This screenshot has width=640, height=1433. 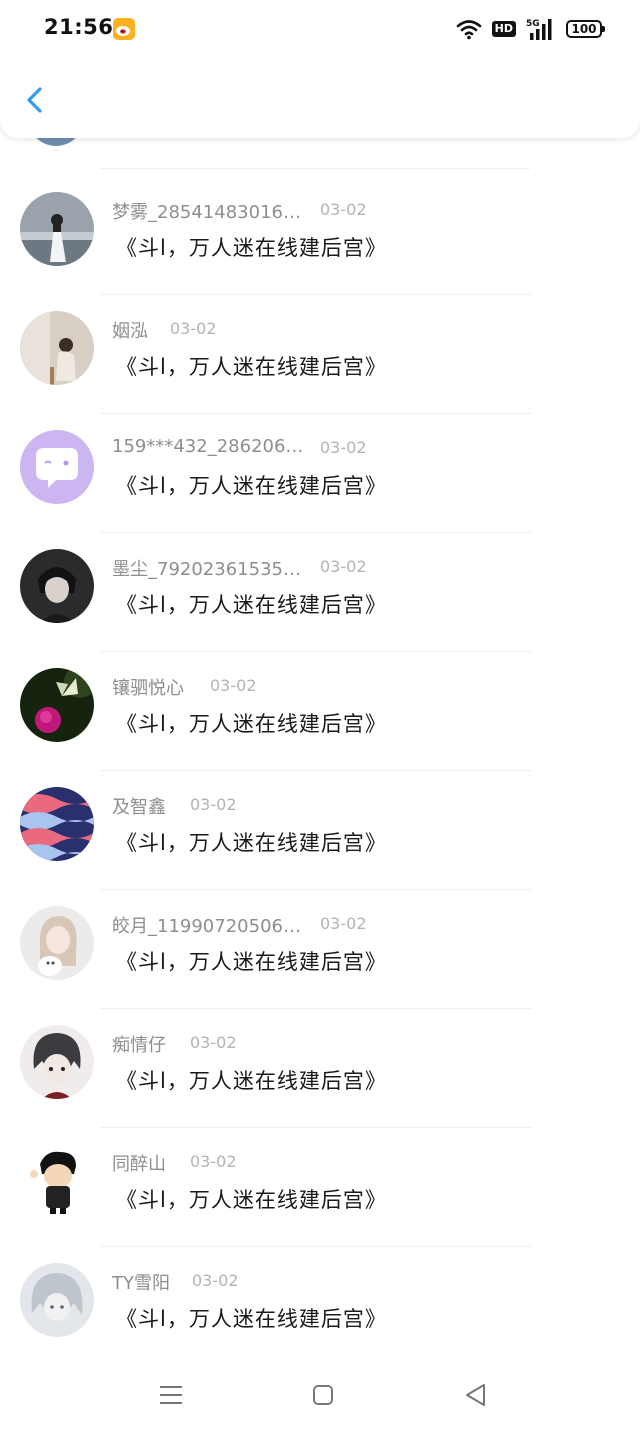 I want to click on signal-icon: 5G, so click(x=539, y=29).